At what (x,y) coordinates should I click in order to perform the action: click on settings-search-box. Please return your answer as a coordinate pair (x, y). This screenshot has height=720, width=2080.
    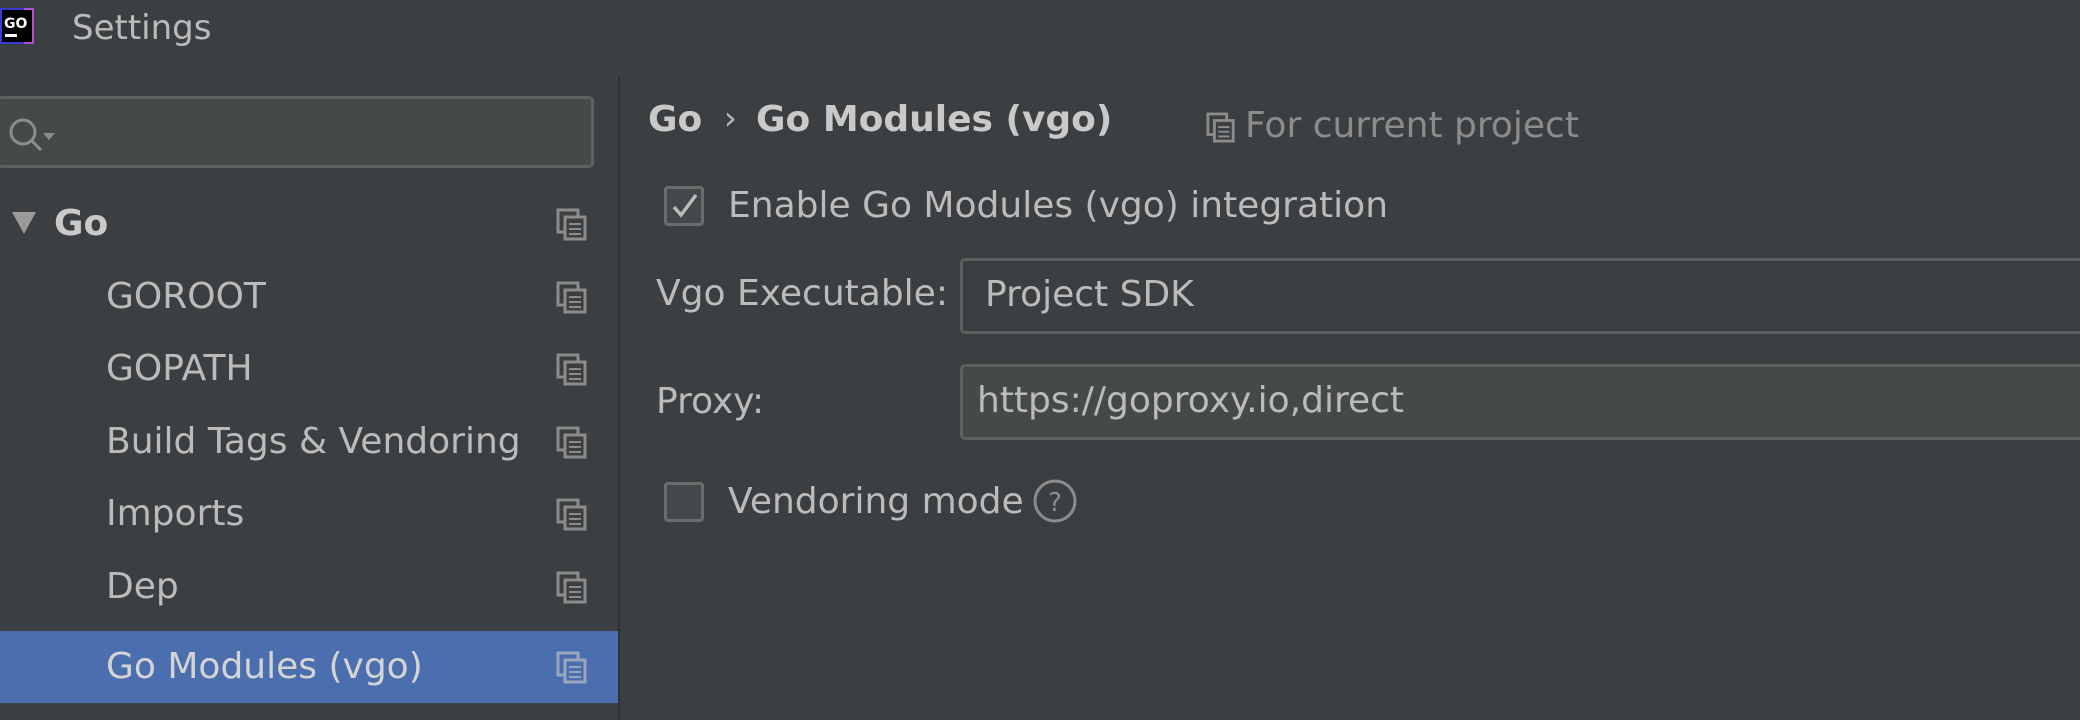
    Looking at the image, I should click on (297, 132).